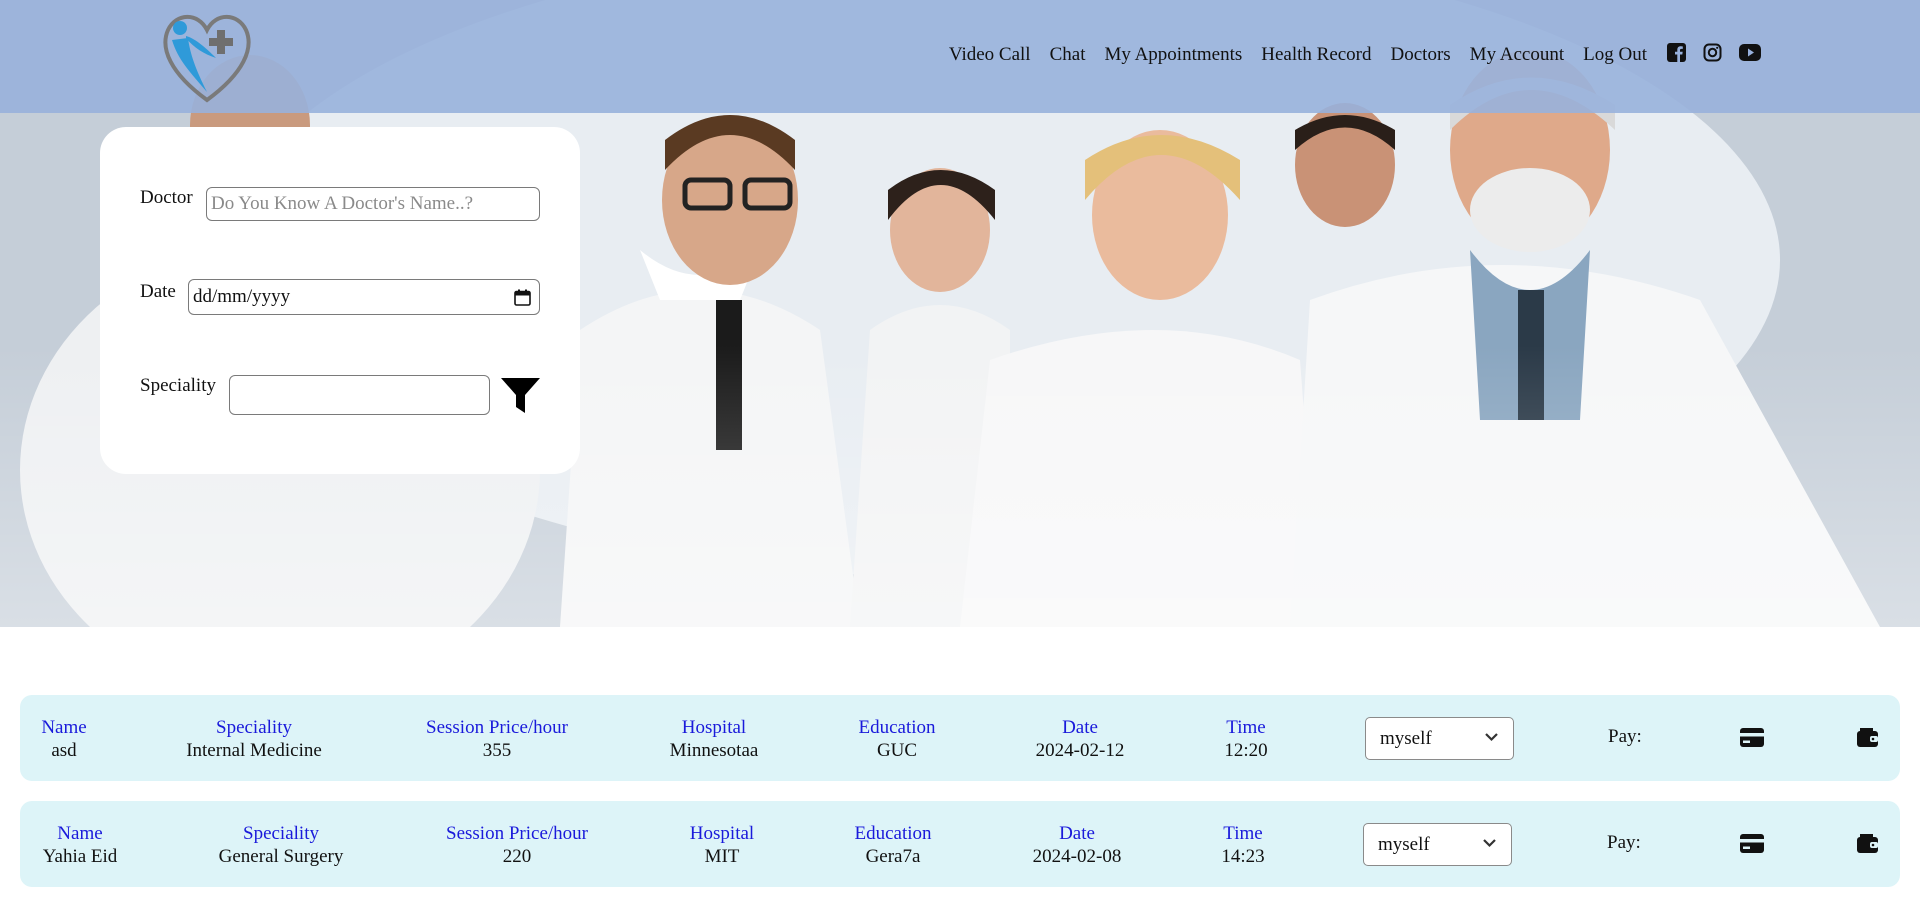 The width and height of the screenshot is (1920, 897). I want to click on name-value: asd, so click(64, 750).